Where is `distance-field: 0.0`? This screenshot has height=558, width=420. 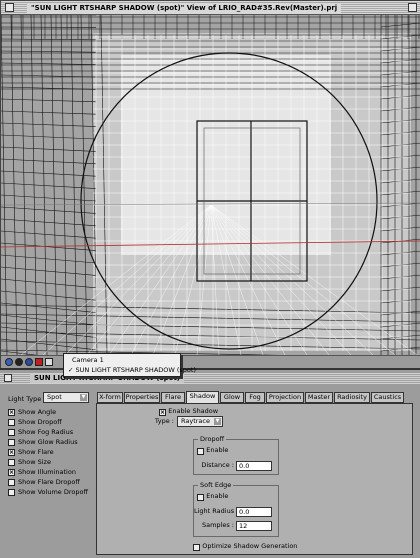 distance-field: 0.0 is located at coordinates (254, 466).